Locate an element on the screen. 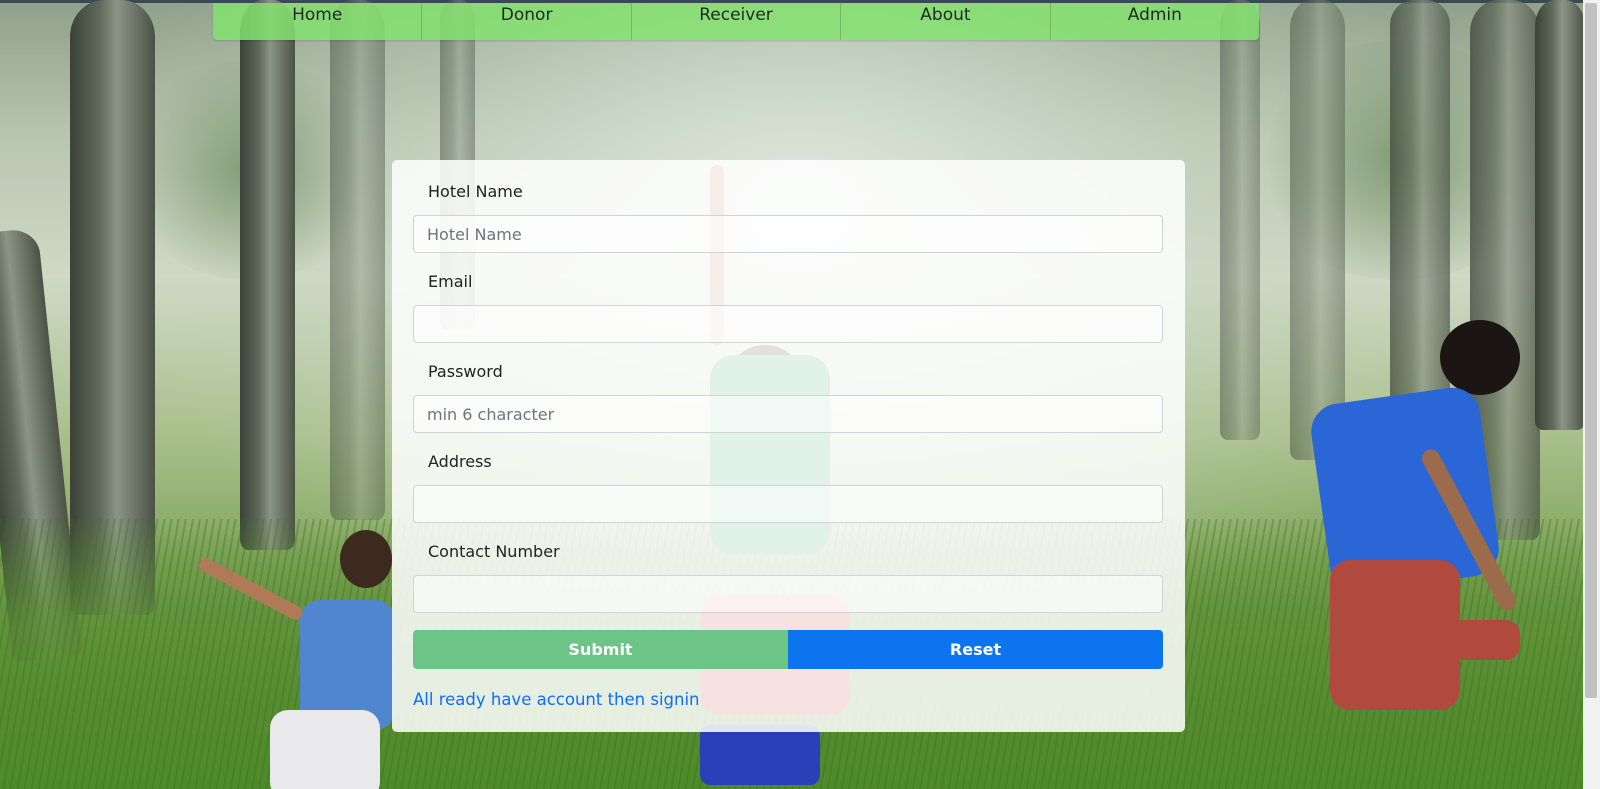 The width and height of the screenshot is (1600, 789). address-label: Address is located at coordinates (460, 461).